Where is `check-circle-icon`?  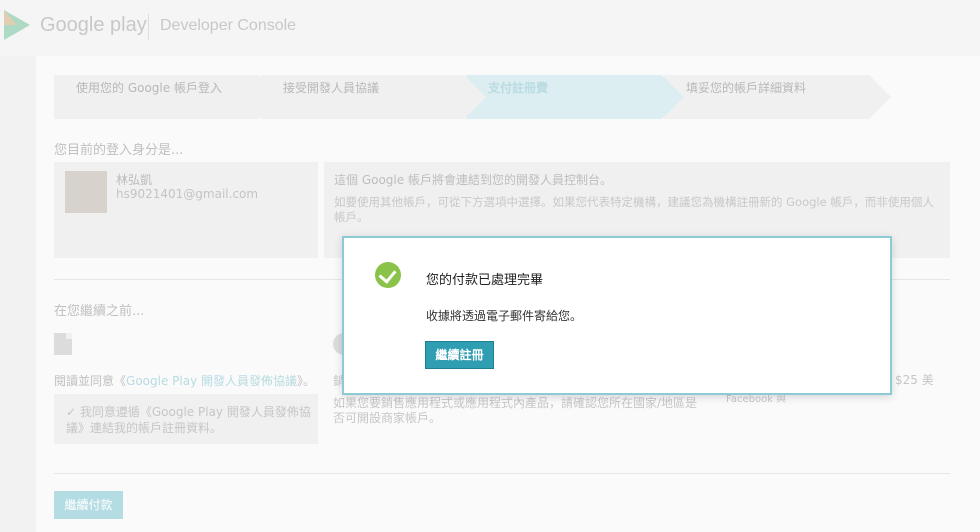 check-circle-icon is located at coordinates (388, 275).